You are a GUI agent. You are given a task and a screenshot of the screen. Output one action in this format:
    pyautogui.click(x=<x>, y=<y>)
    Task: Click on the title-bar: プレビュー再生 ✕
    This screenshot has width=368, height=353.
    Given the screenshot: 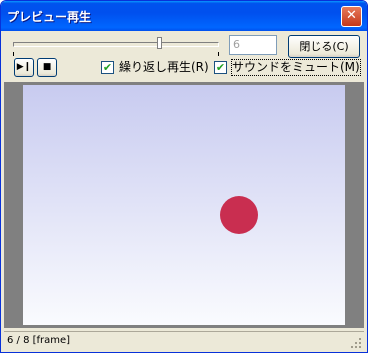 What is the action you would take?
    pyautogui.click(x=184, y=16)
    